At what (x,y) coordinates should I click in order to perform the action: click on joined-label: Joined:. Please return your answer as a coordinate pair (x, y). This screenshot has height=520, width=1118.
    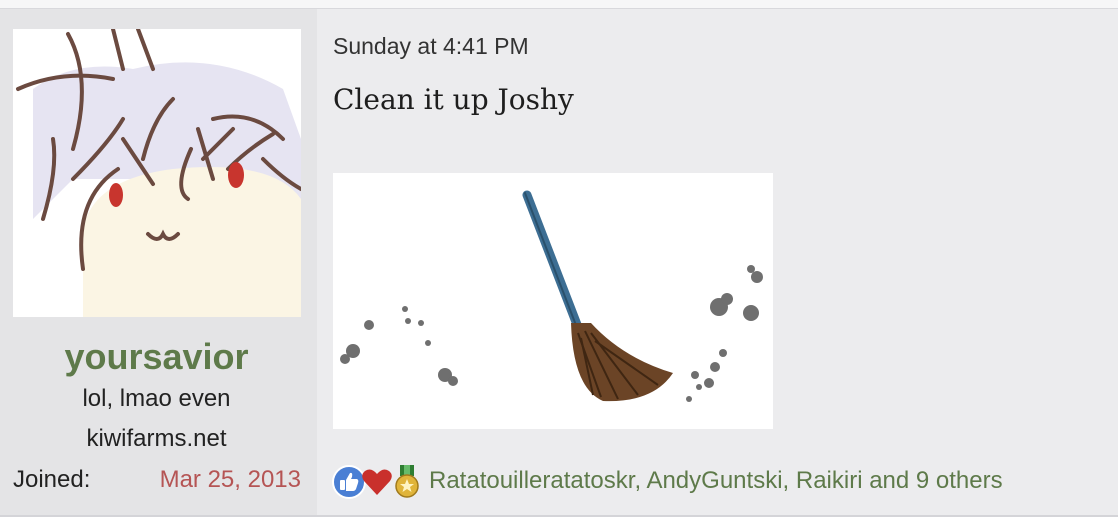
    Looking at the image, I should click on (52, 479).